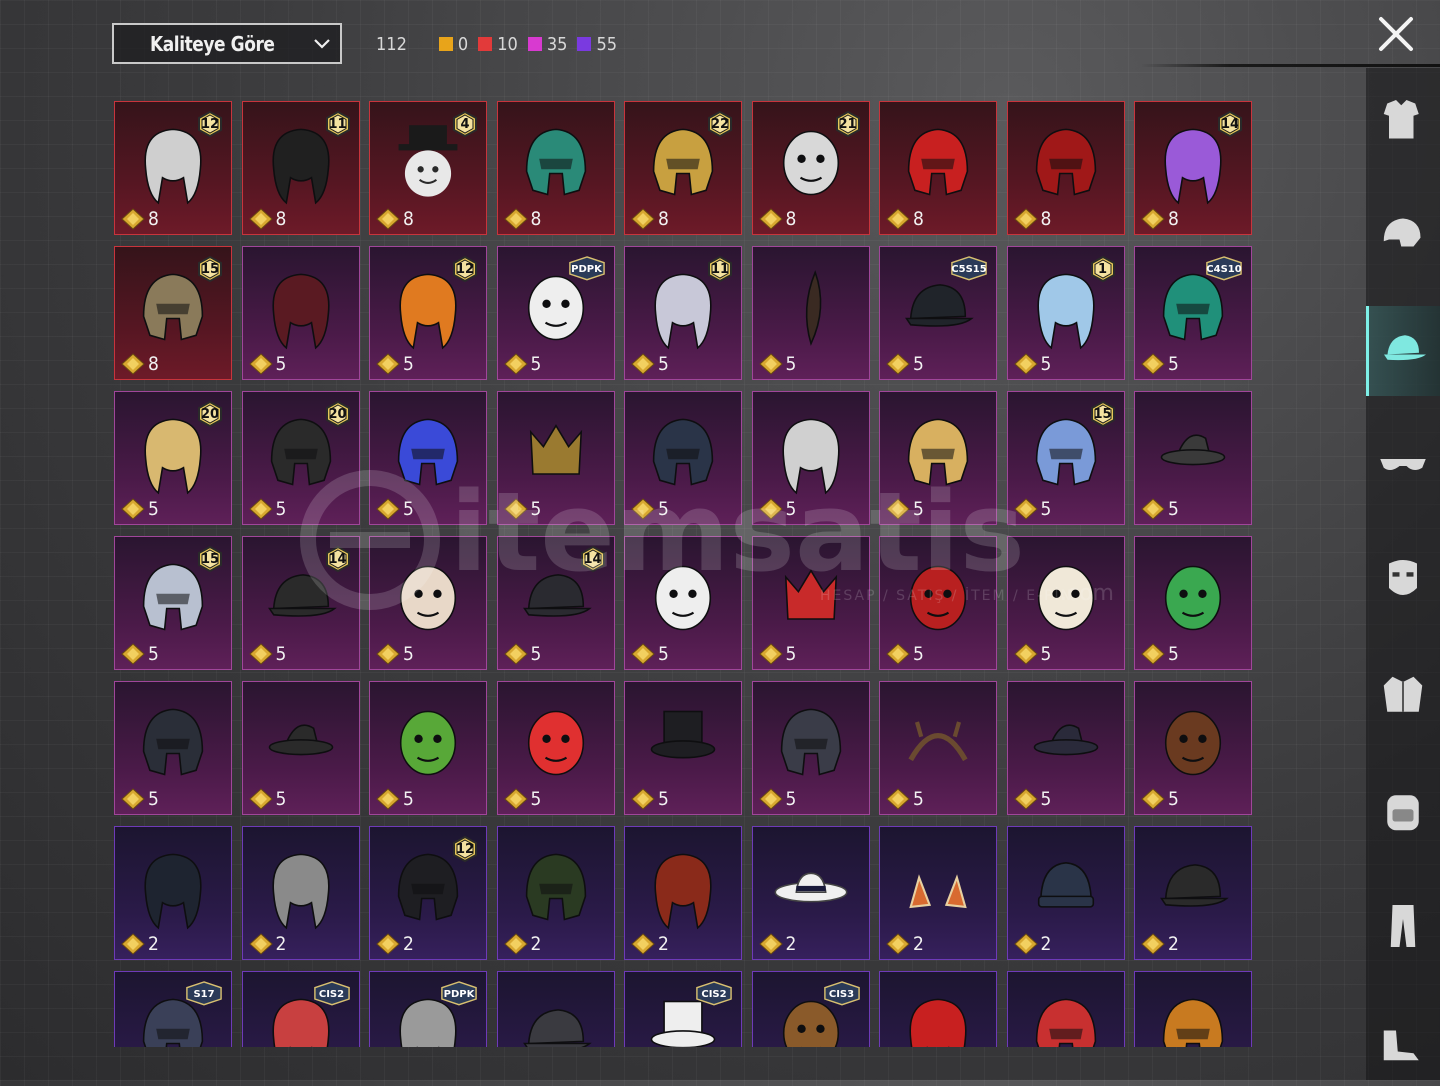 The height and width of the screenshot is (1086, 1440). I want to click on item-card: 22 8, so click(683, 168).